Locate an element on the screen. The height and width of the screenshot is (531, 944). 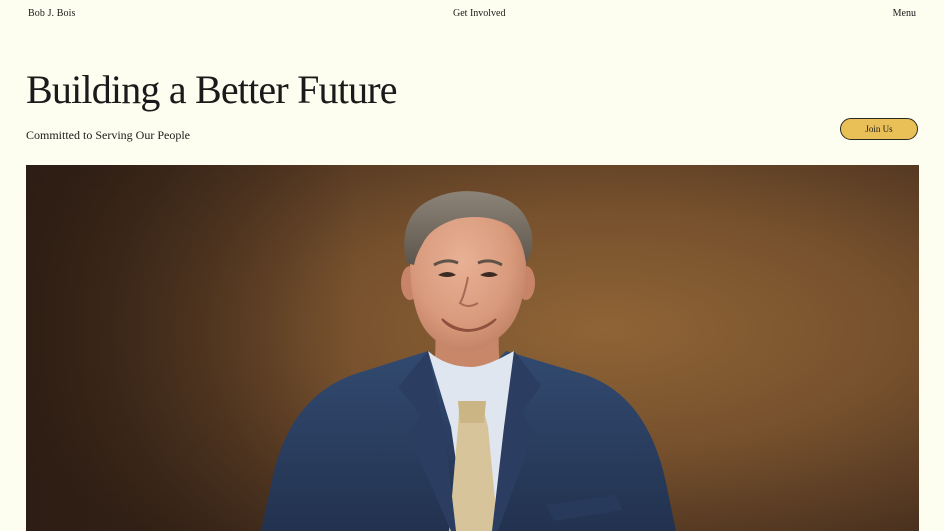
join-us-button: Join Us is located at coordinates (879, 129).